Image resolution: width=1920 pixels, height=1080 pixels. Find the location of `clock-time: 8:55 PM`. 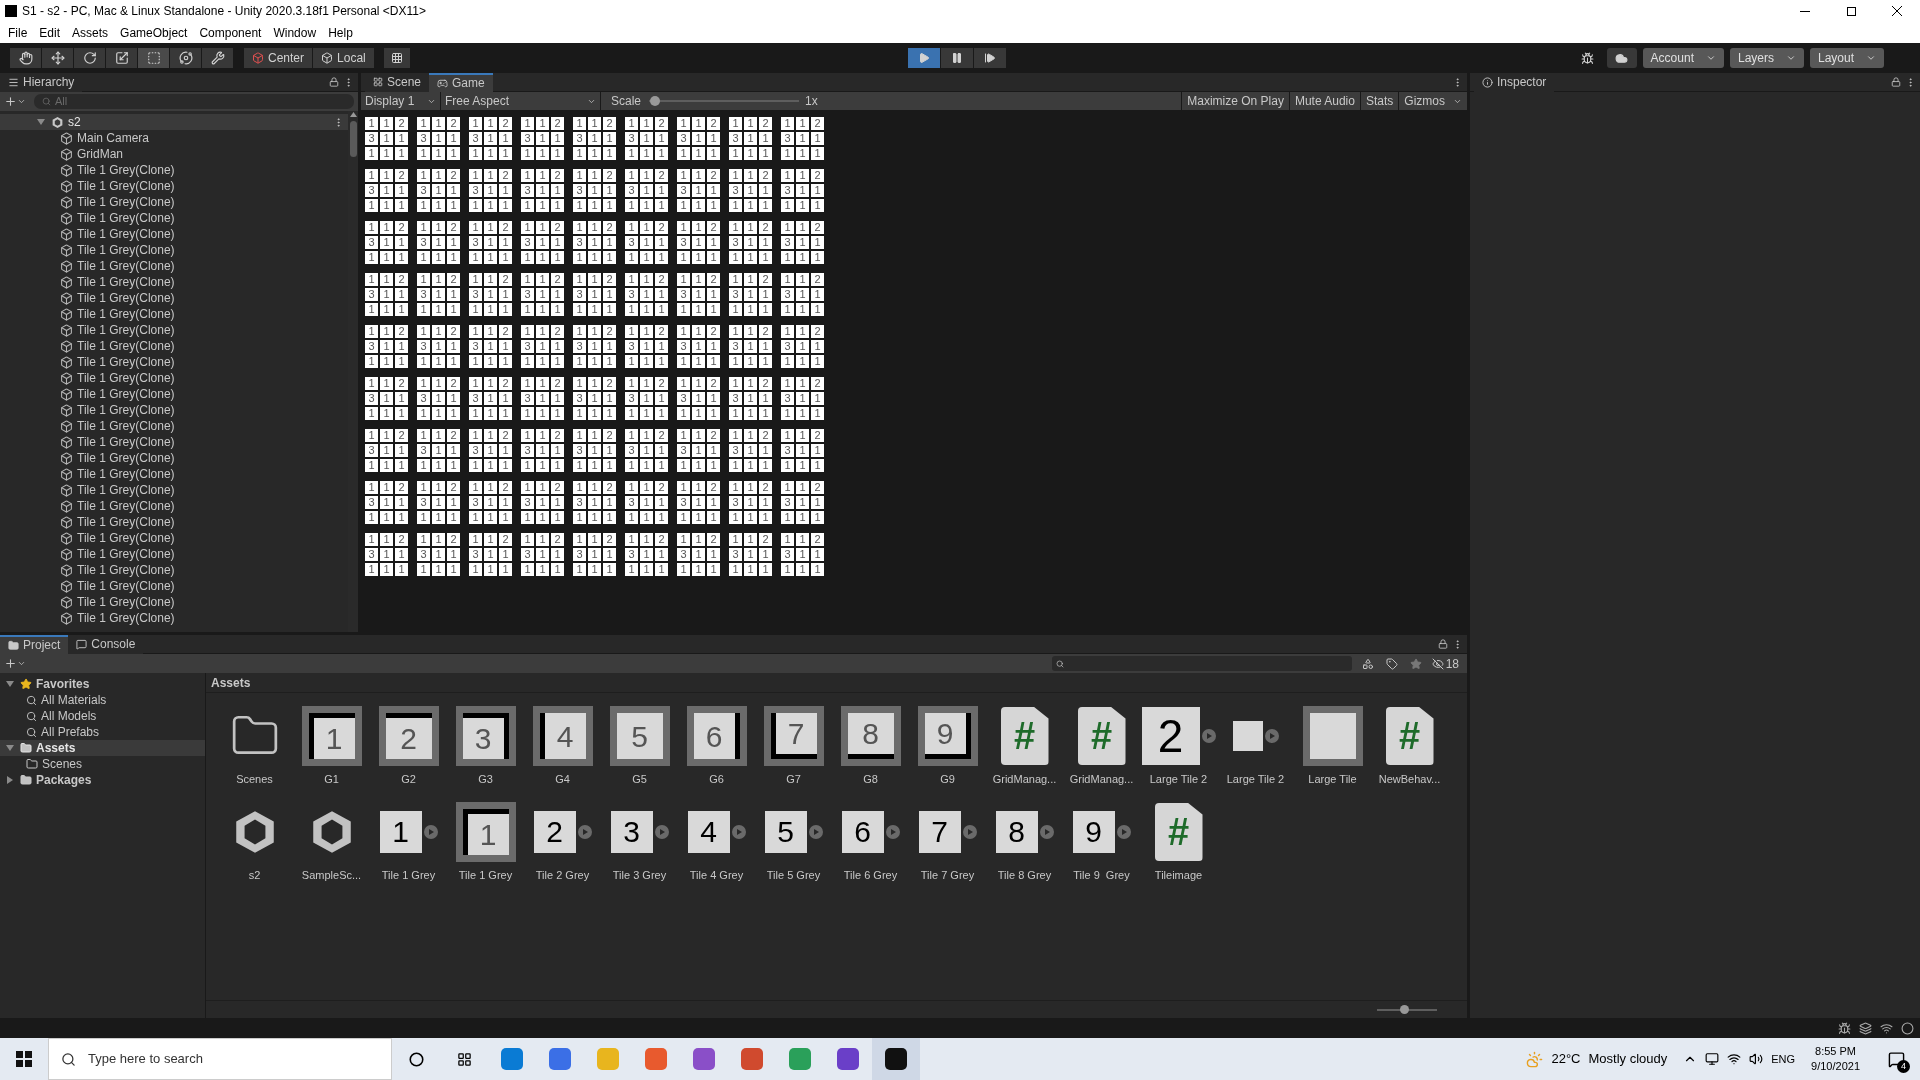

clock-time: 8:55 PM is located at coordinates (1835, 1051).